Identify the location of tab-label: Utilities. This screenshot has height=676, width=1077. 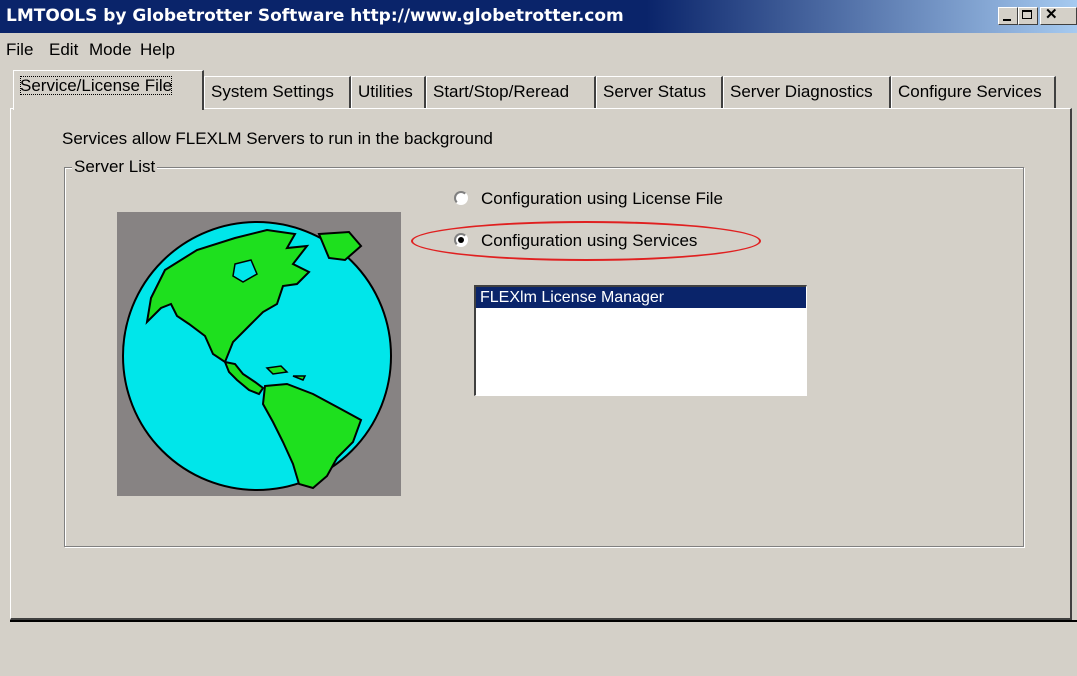
(385, 91).